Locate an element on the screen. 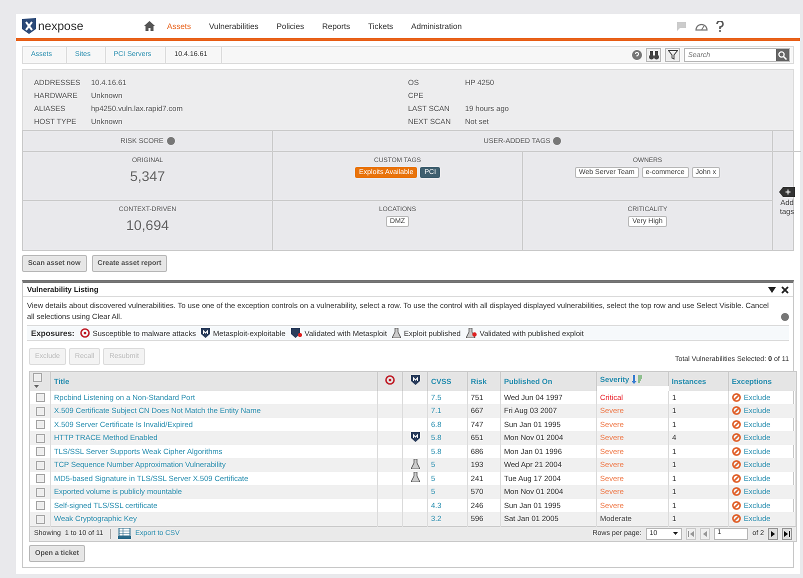  select-all-checkbox is located at coordinates (37, 377).